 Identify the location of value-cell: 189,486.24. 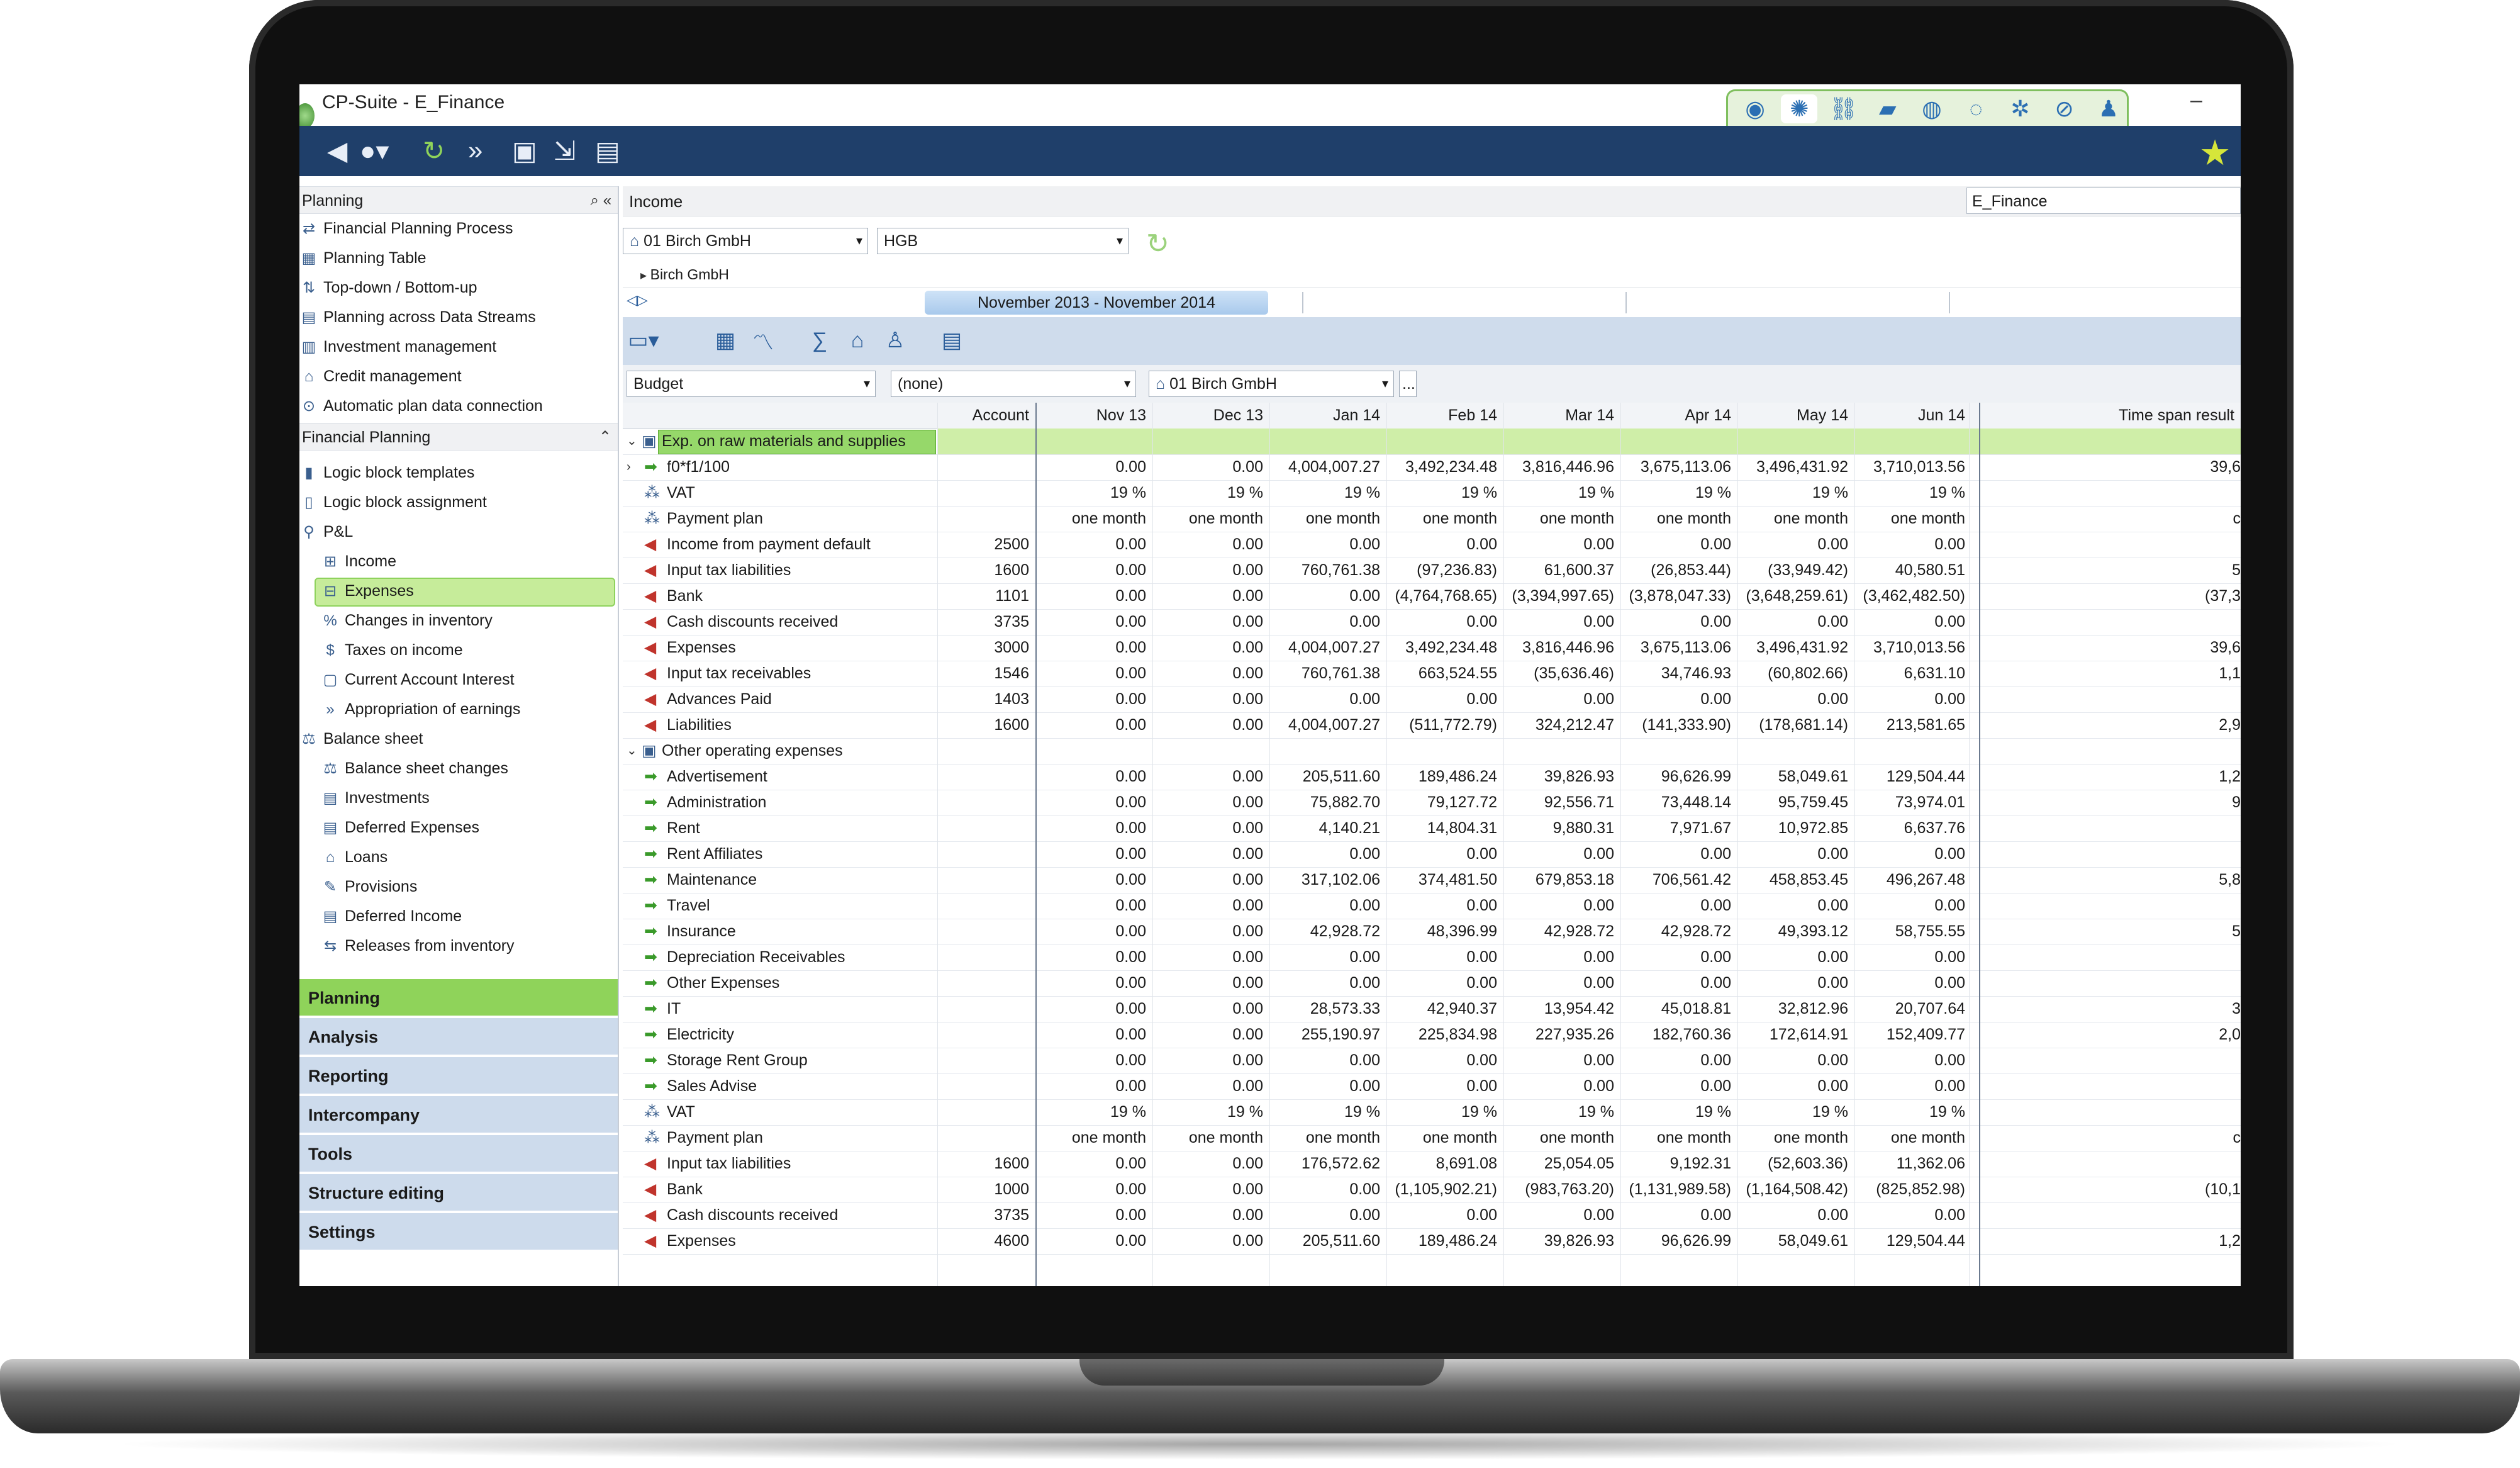
(1444, 777).